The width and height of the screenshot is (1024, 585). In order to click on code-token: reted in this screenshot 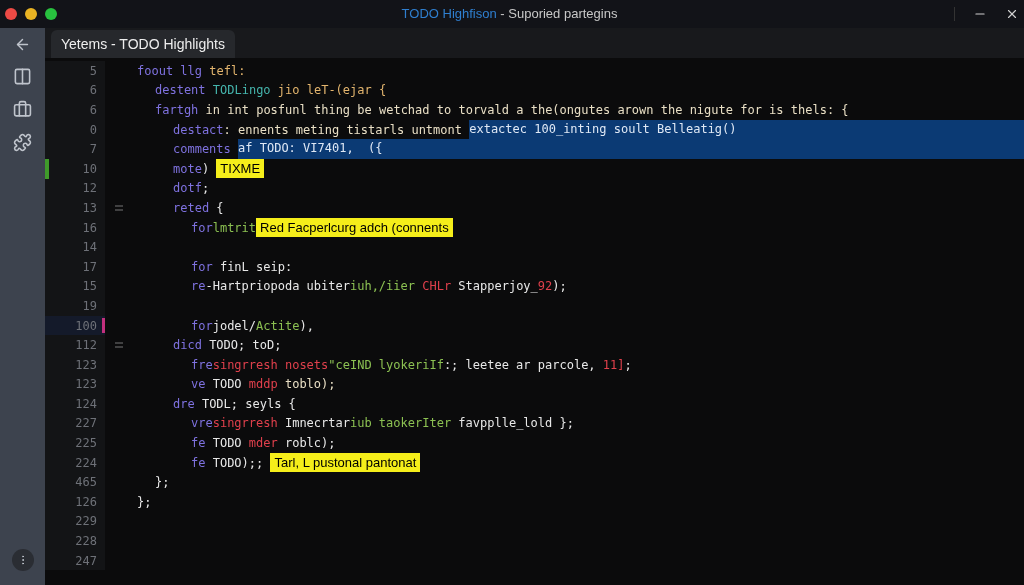, I will do `click(191, 208)`.